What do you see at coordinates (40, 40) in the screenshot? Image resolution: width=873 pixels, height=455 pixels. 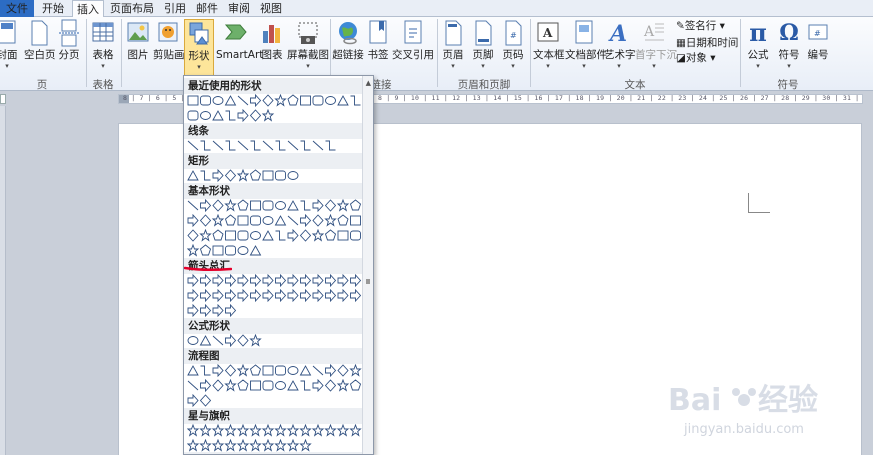 I see `blank-page-button: 空白页` at bounding box center [40, 40].